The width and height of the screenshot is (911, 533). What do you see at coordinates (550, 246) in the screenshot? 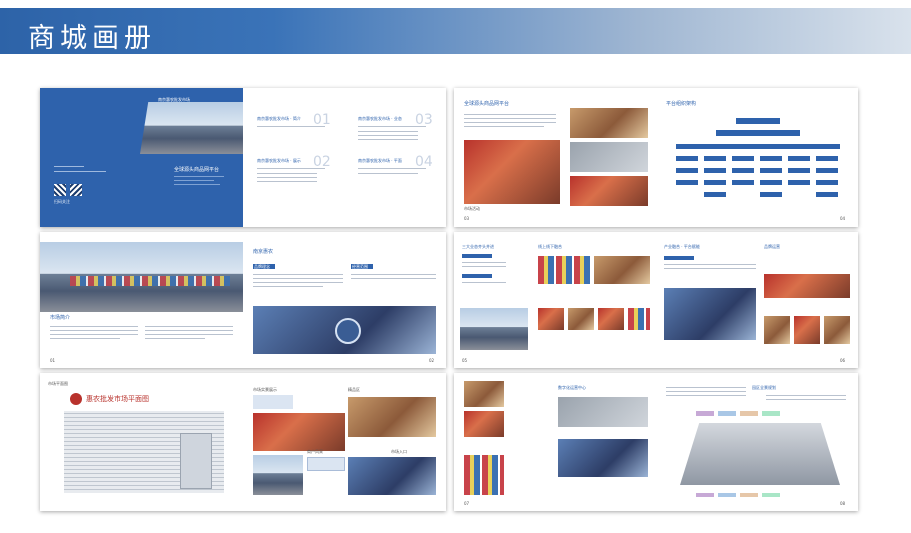
I see `business-subtitle: 线上线下融合` at bounding box center [550, 246].